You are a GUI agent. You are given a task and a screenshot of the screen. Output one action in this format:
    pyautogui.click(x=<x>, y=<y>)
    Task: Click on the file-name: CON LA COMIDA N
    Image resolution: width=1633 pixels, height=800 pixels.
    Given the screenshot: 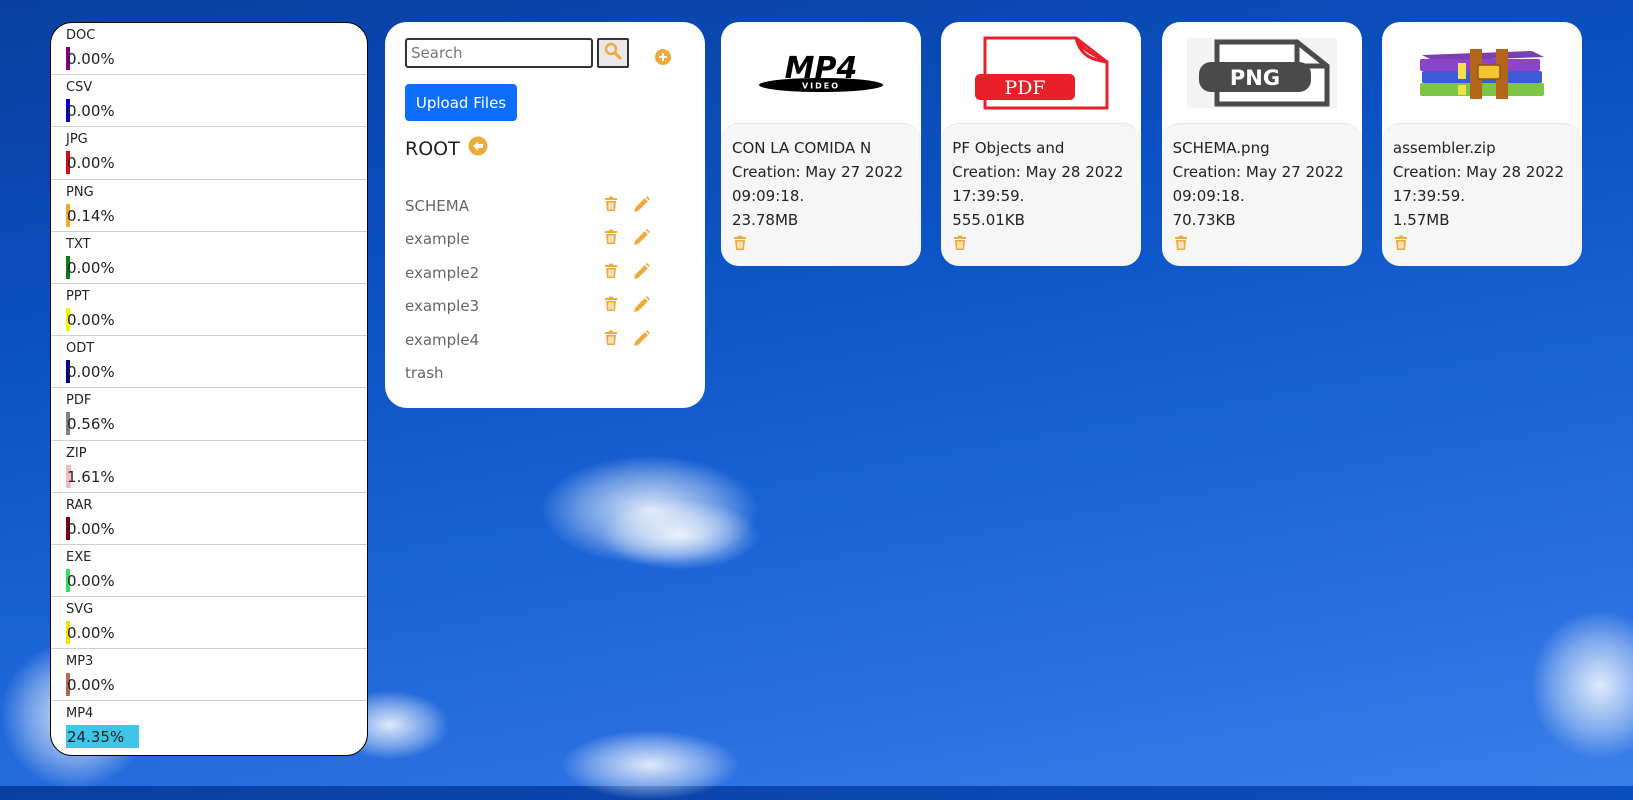 What is the action you would take?
    pyautogui.click(x=802, y=148)
    